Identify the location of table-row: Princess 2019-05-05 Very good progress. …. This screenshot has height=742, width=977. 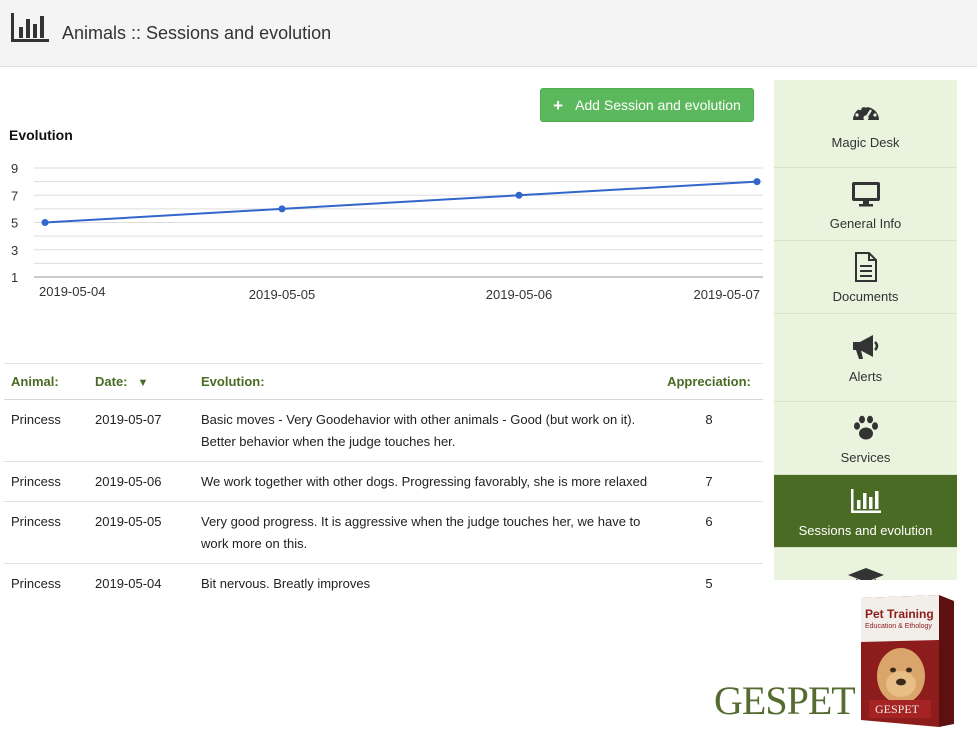
(383, 532).